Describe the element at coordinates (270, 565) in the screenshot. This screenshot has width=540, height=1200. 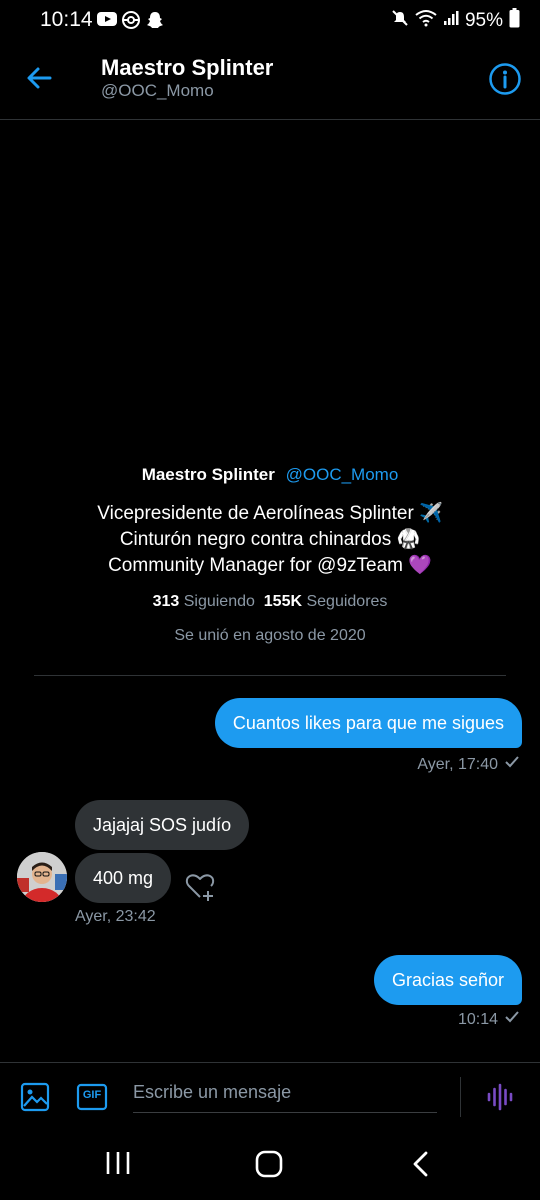
I see `bio-line: Community Manager for @9zTeam 💜` at that location.